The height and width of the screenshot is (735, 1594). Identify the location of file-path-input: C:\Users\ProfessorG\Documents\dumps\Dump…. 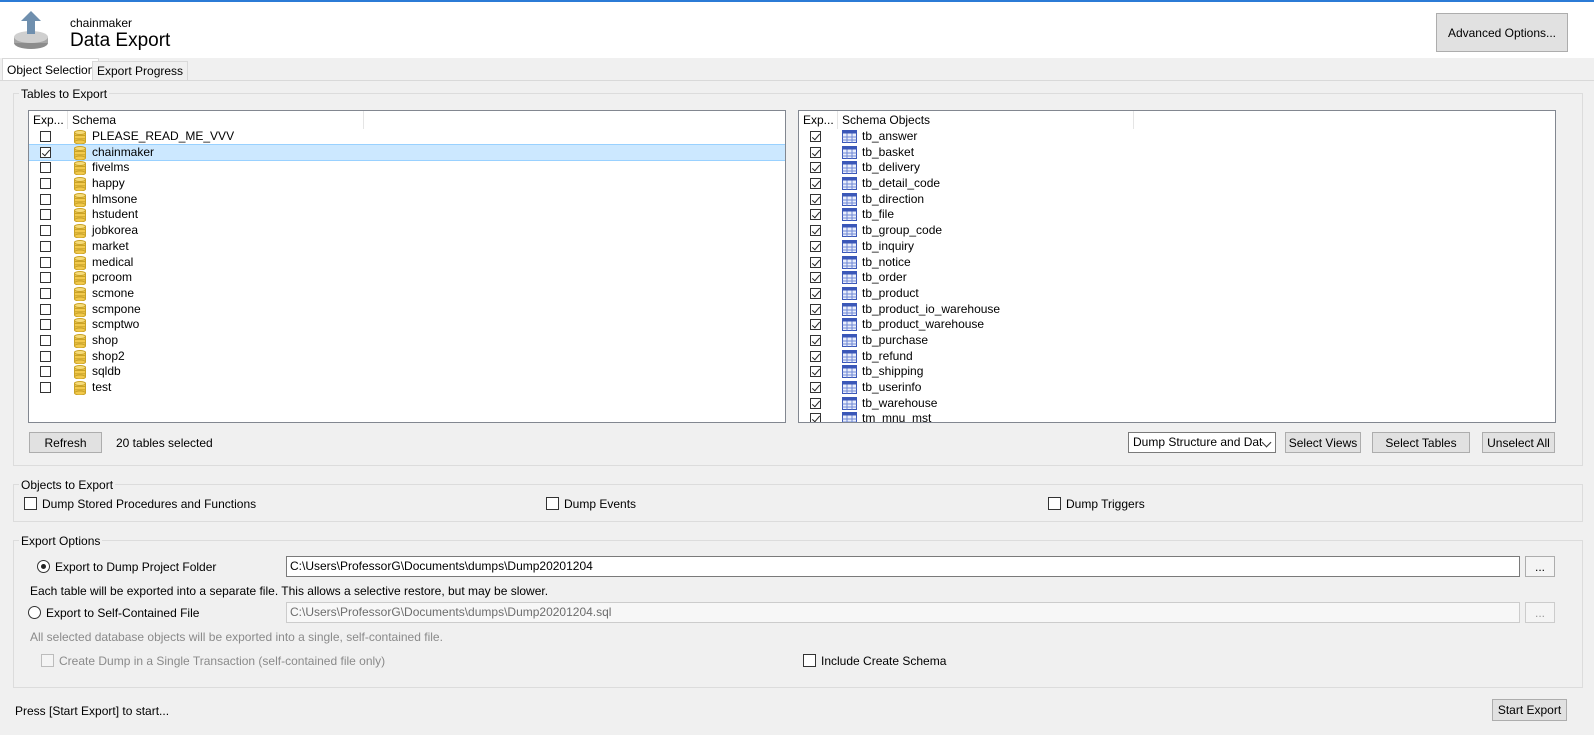
(903, 612).